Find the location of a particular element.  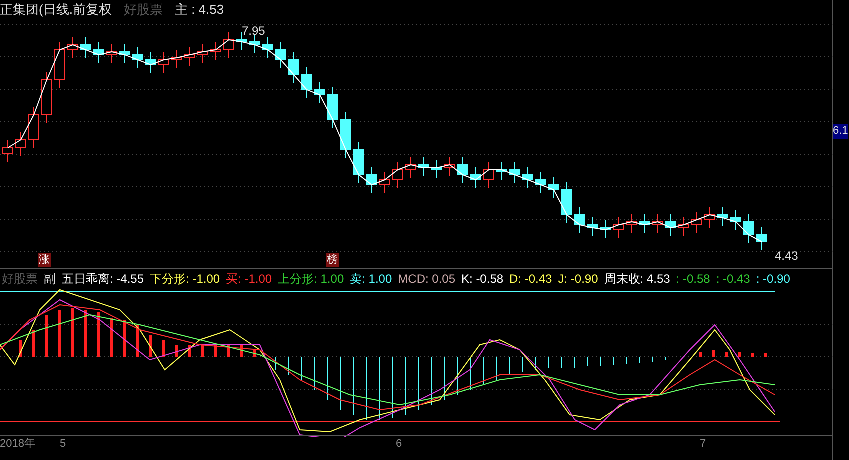

indicator-value: 卖: 1.00 is located at coordinates (371, 279).